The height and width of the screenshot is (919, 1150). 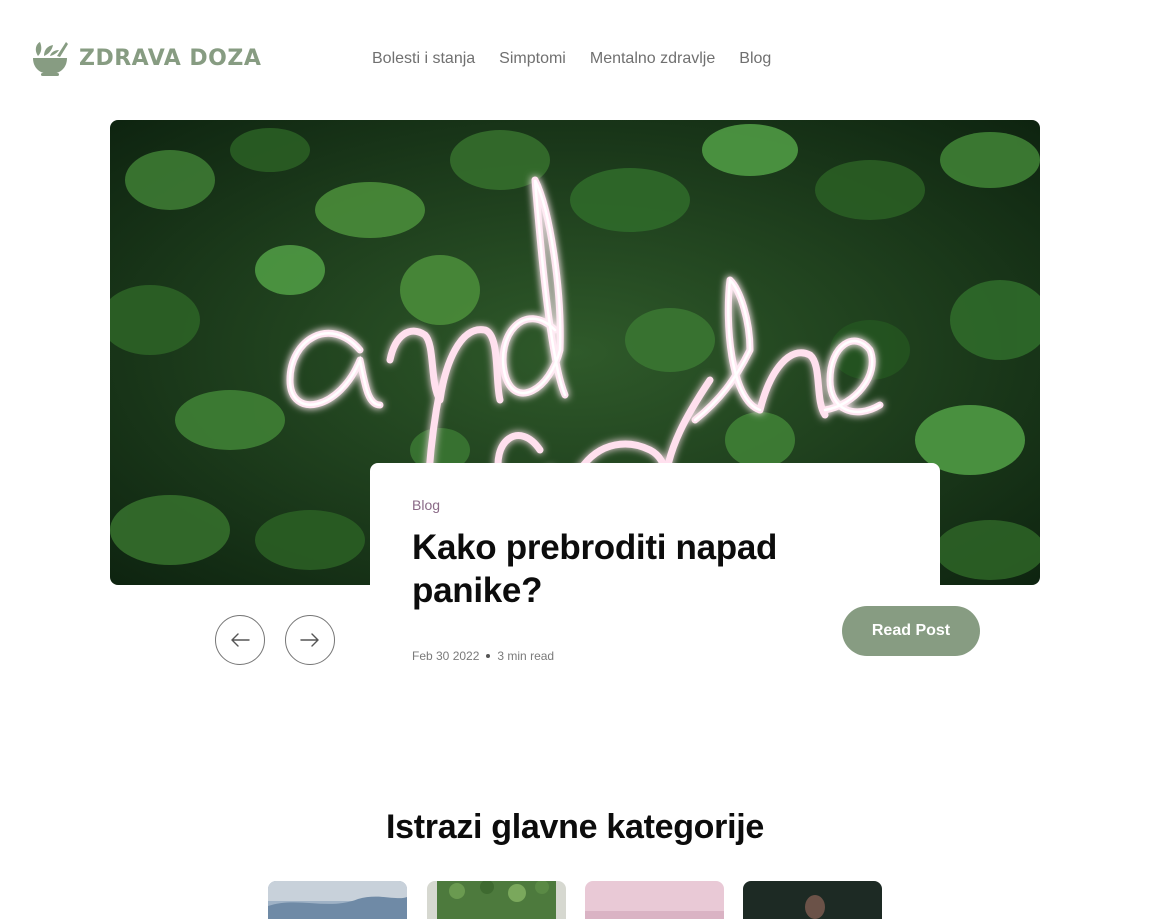 What do you see at coordinates (755, 59) in the screenshot?
I see `nav-item-blog: Blog` at bounding box center [755, 59].